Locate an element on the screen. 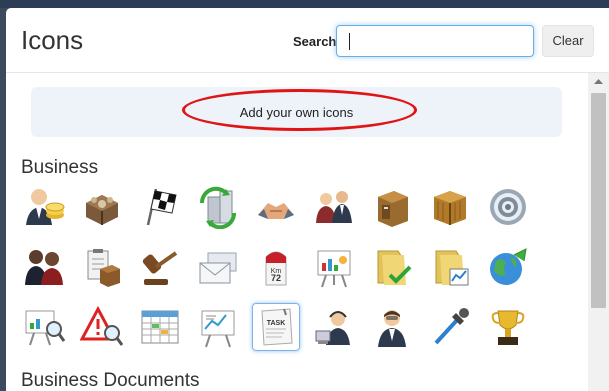 This screenshot has height=391, width=609. handshake-icon is located at coordinates (276, 207).